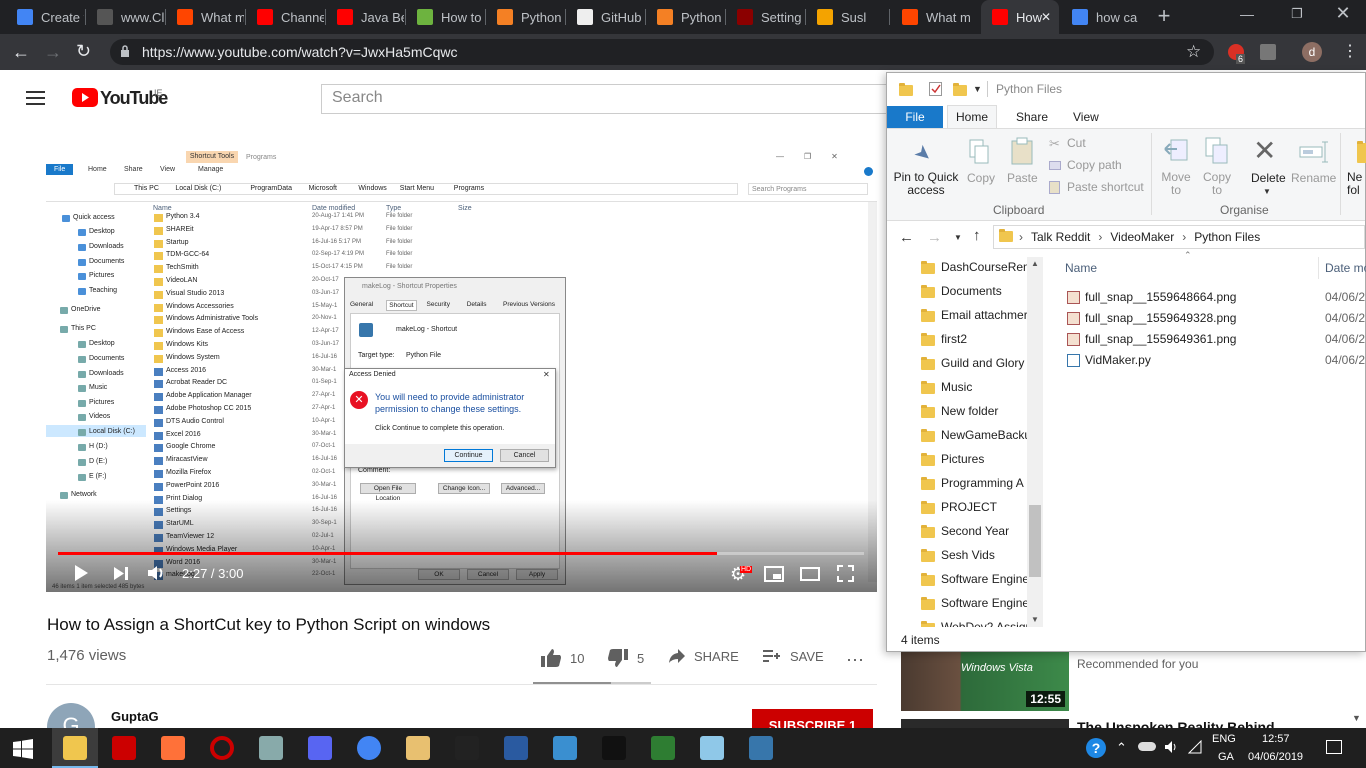 The height and width of the screenshot is (768, 1366). I want to click on close-window-button: ✕, so click(1343, 15).